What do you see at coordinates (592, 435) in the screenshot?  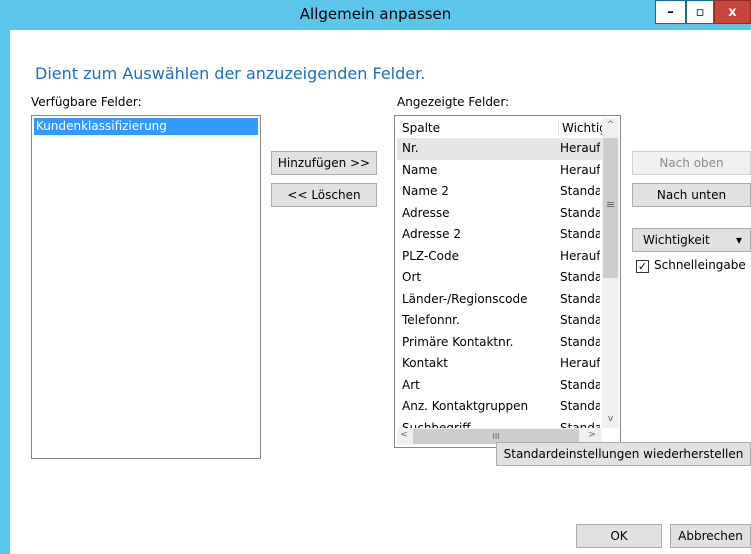 I see `scroll-right-icon: >` at bounding box center [592, 435].